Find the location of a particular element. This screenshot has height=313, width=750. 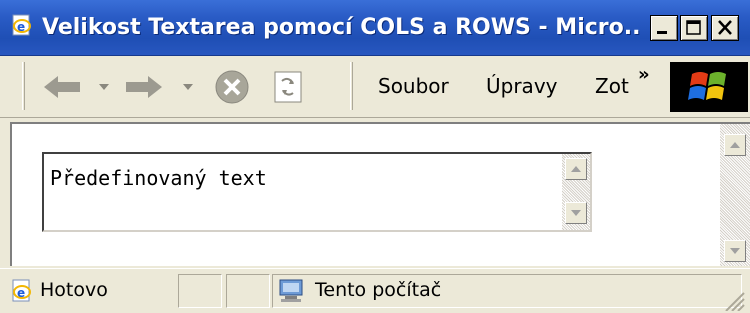

minimize-button is located at coordinates (664, 28).